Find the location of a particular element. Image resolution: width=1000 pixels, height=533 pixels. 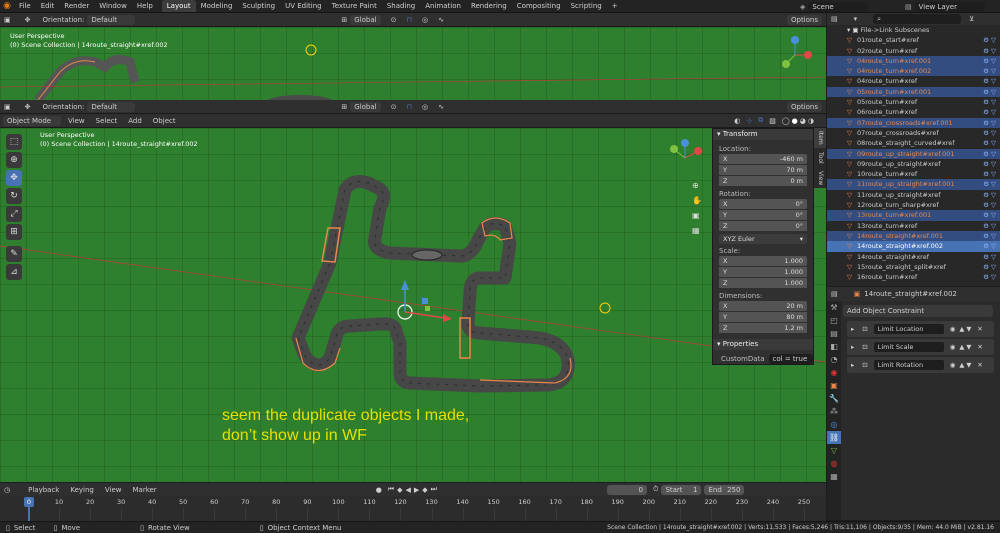

transform-tool-icon: ⊞ is located at coordinates (14, 232).